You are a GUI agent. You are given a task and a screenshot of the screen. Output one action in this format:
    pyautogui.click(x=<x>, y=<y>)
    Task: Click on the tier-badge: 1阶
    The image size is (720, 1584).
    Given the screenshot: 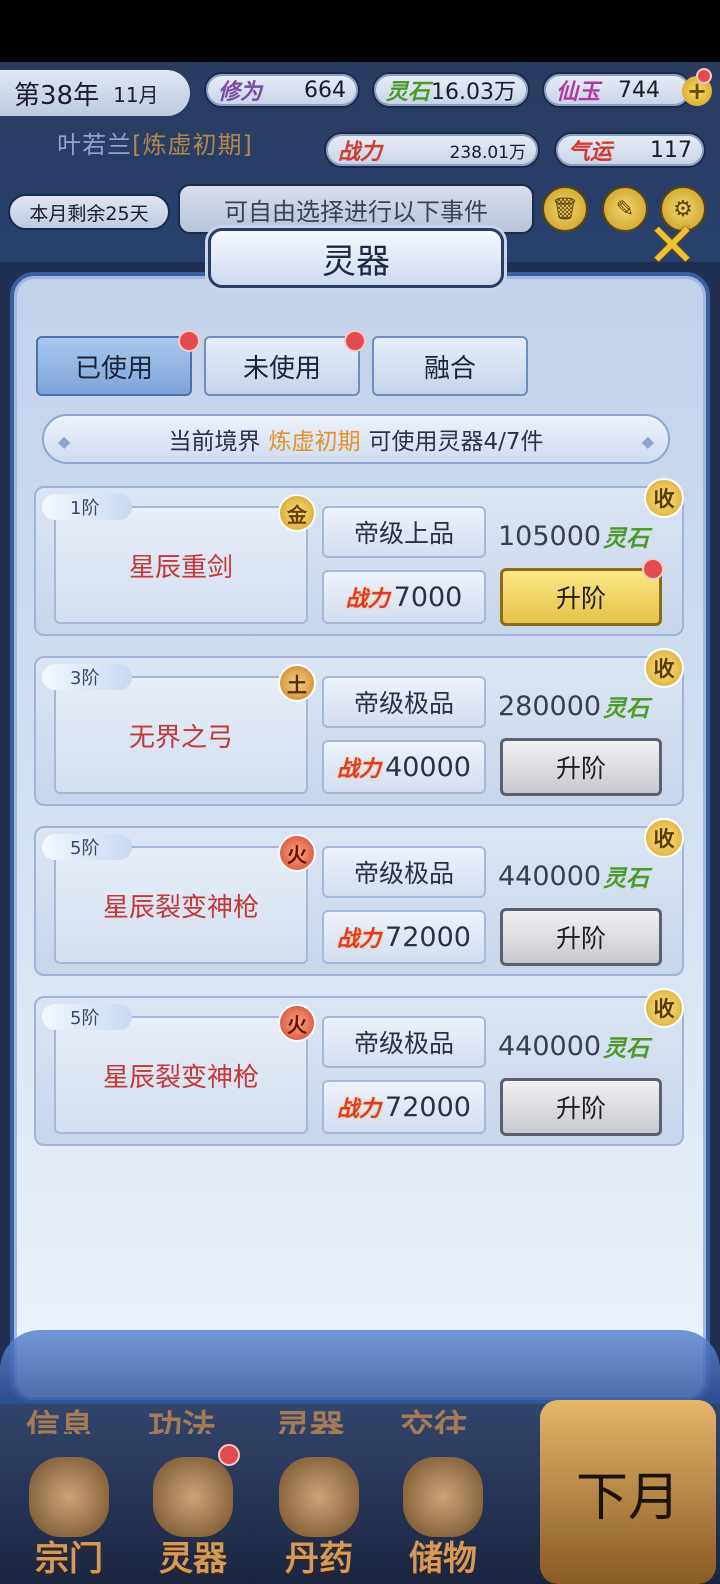 What is the action you would take?
    pyautogui.click(x=87, y=507)
    